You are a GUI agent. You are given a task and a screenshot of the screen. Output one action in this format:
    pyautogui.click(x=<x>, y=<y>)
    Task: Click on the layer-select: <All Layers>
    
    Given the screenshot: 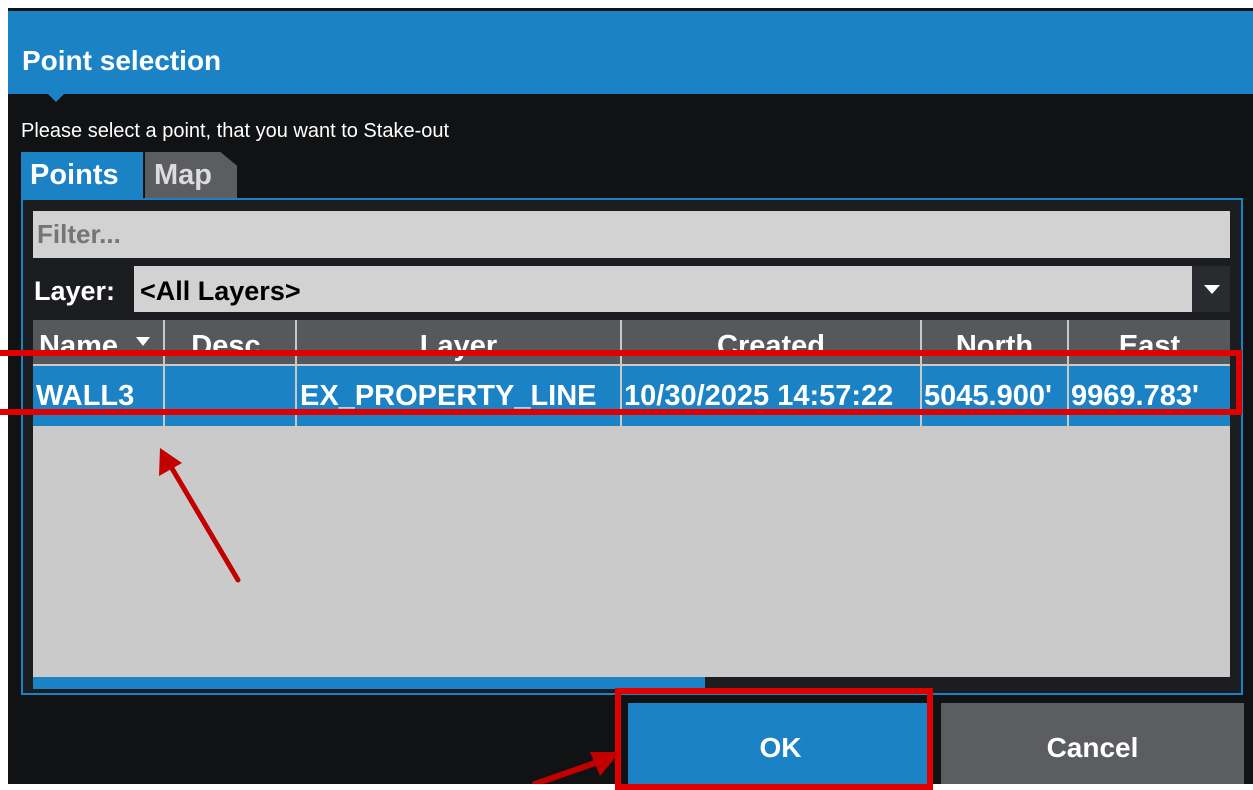 What is the action you would take?
    pyautogui.click(x=682, y=289)
    